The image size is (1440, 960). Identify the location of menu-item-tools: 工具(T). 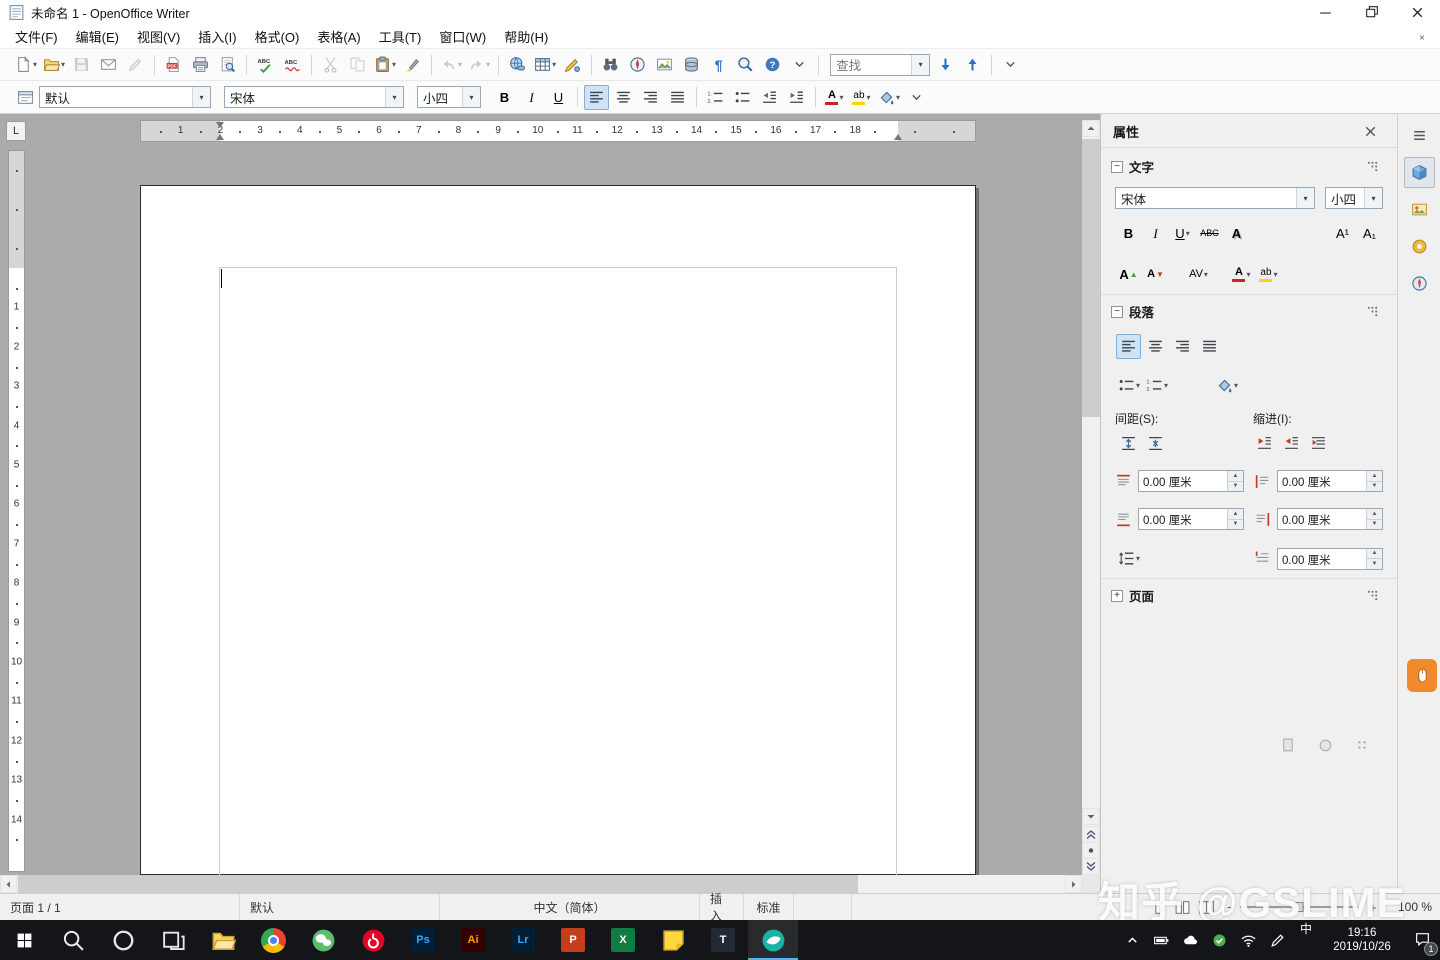
(400, 36).